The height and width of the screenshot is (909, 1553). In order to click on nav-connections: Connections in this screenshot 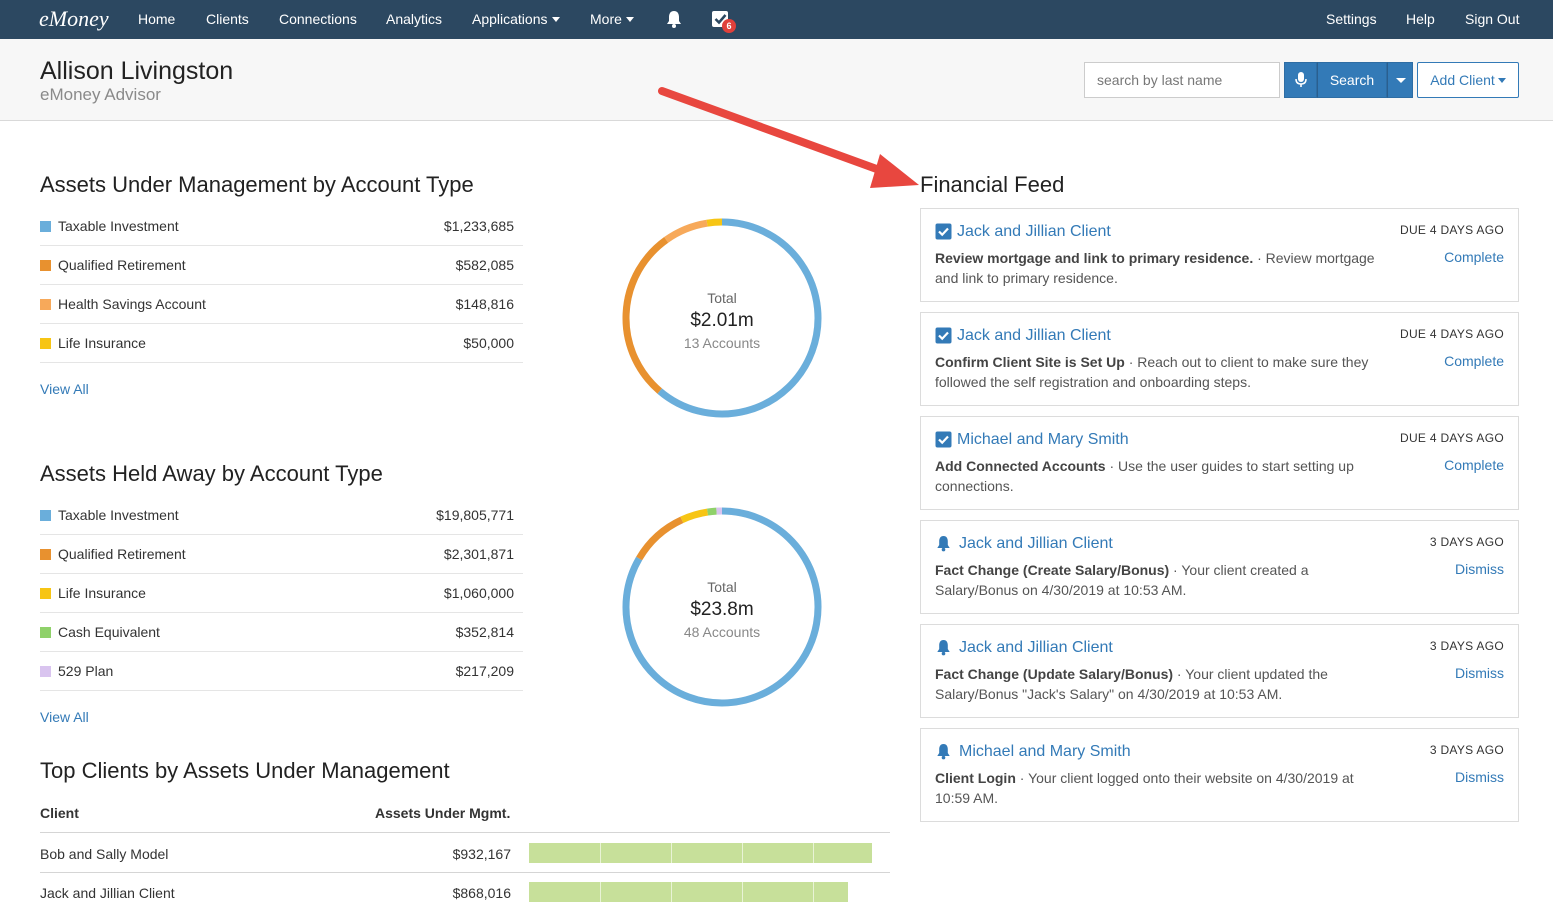, I will do `click(318, 19)`.